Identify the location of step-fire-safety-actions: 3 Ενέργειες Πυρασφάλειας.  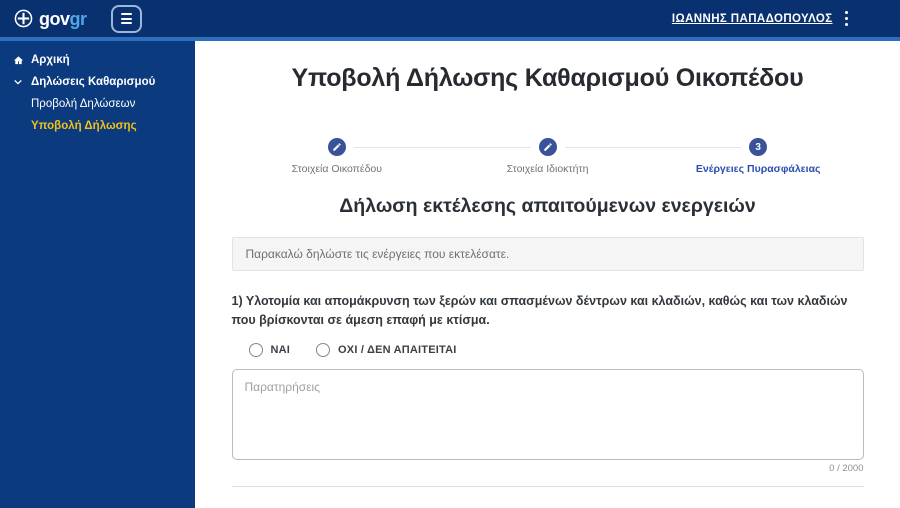
(714, 156).